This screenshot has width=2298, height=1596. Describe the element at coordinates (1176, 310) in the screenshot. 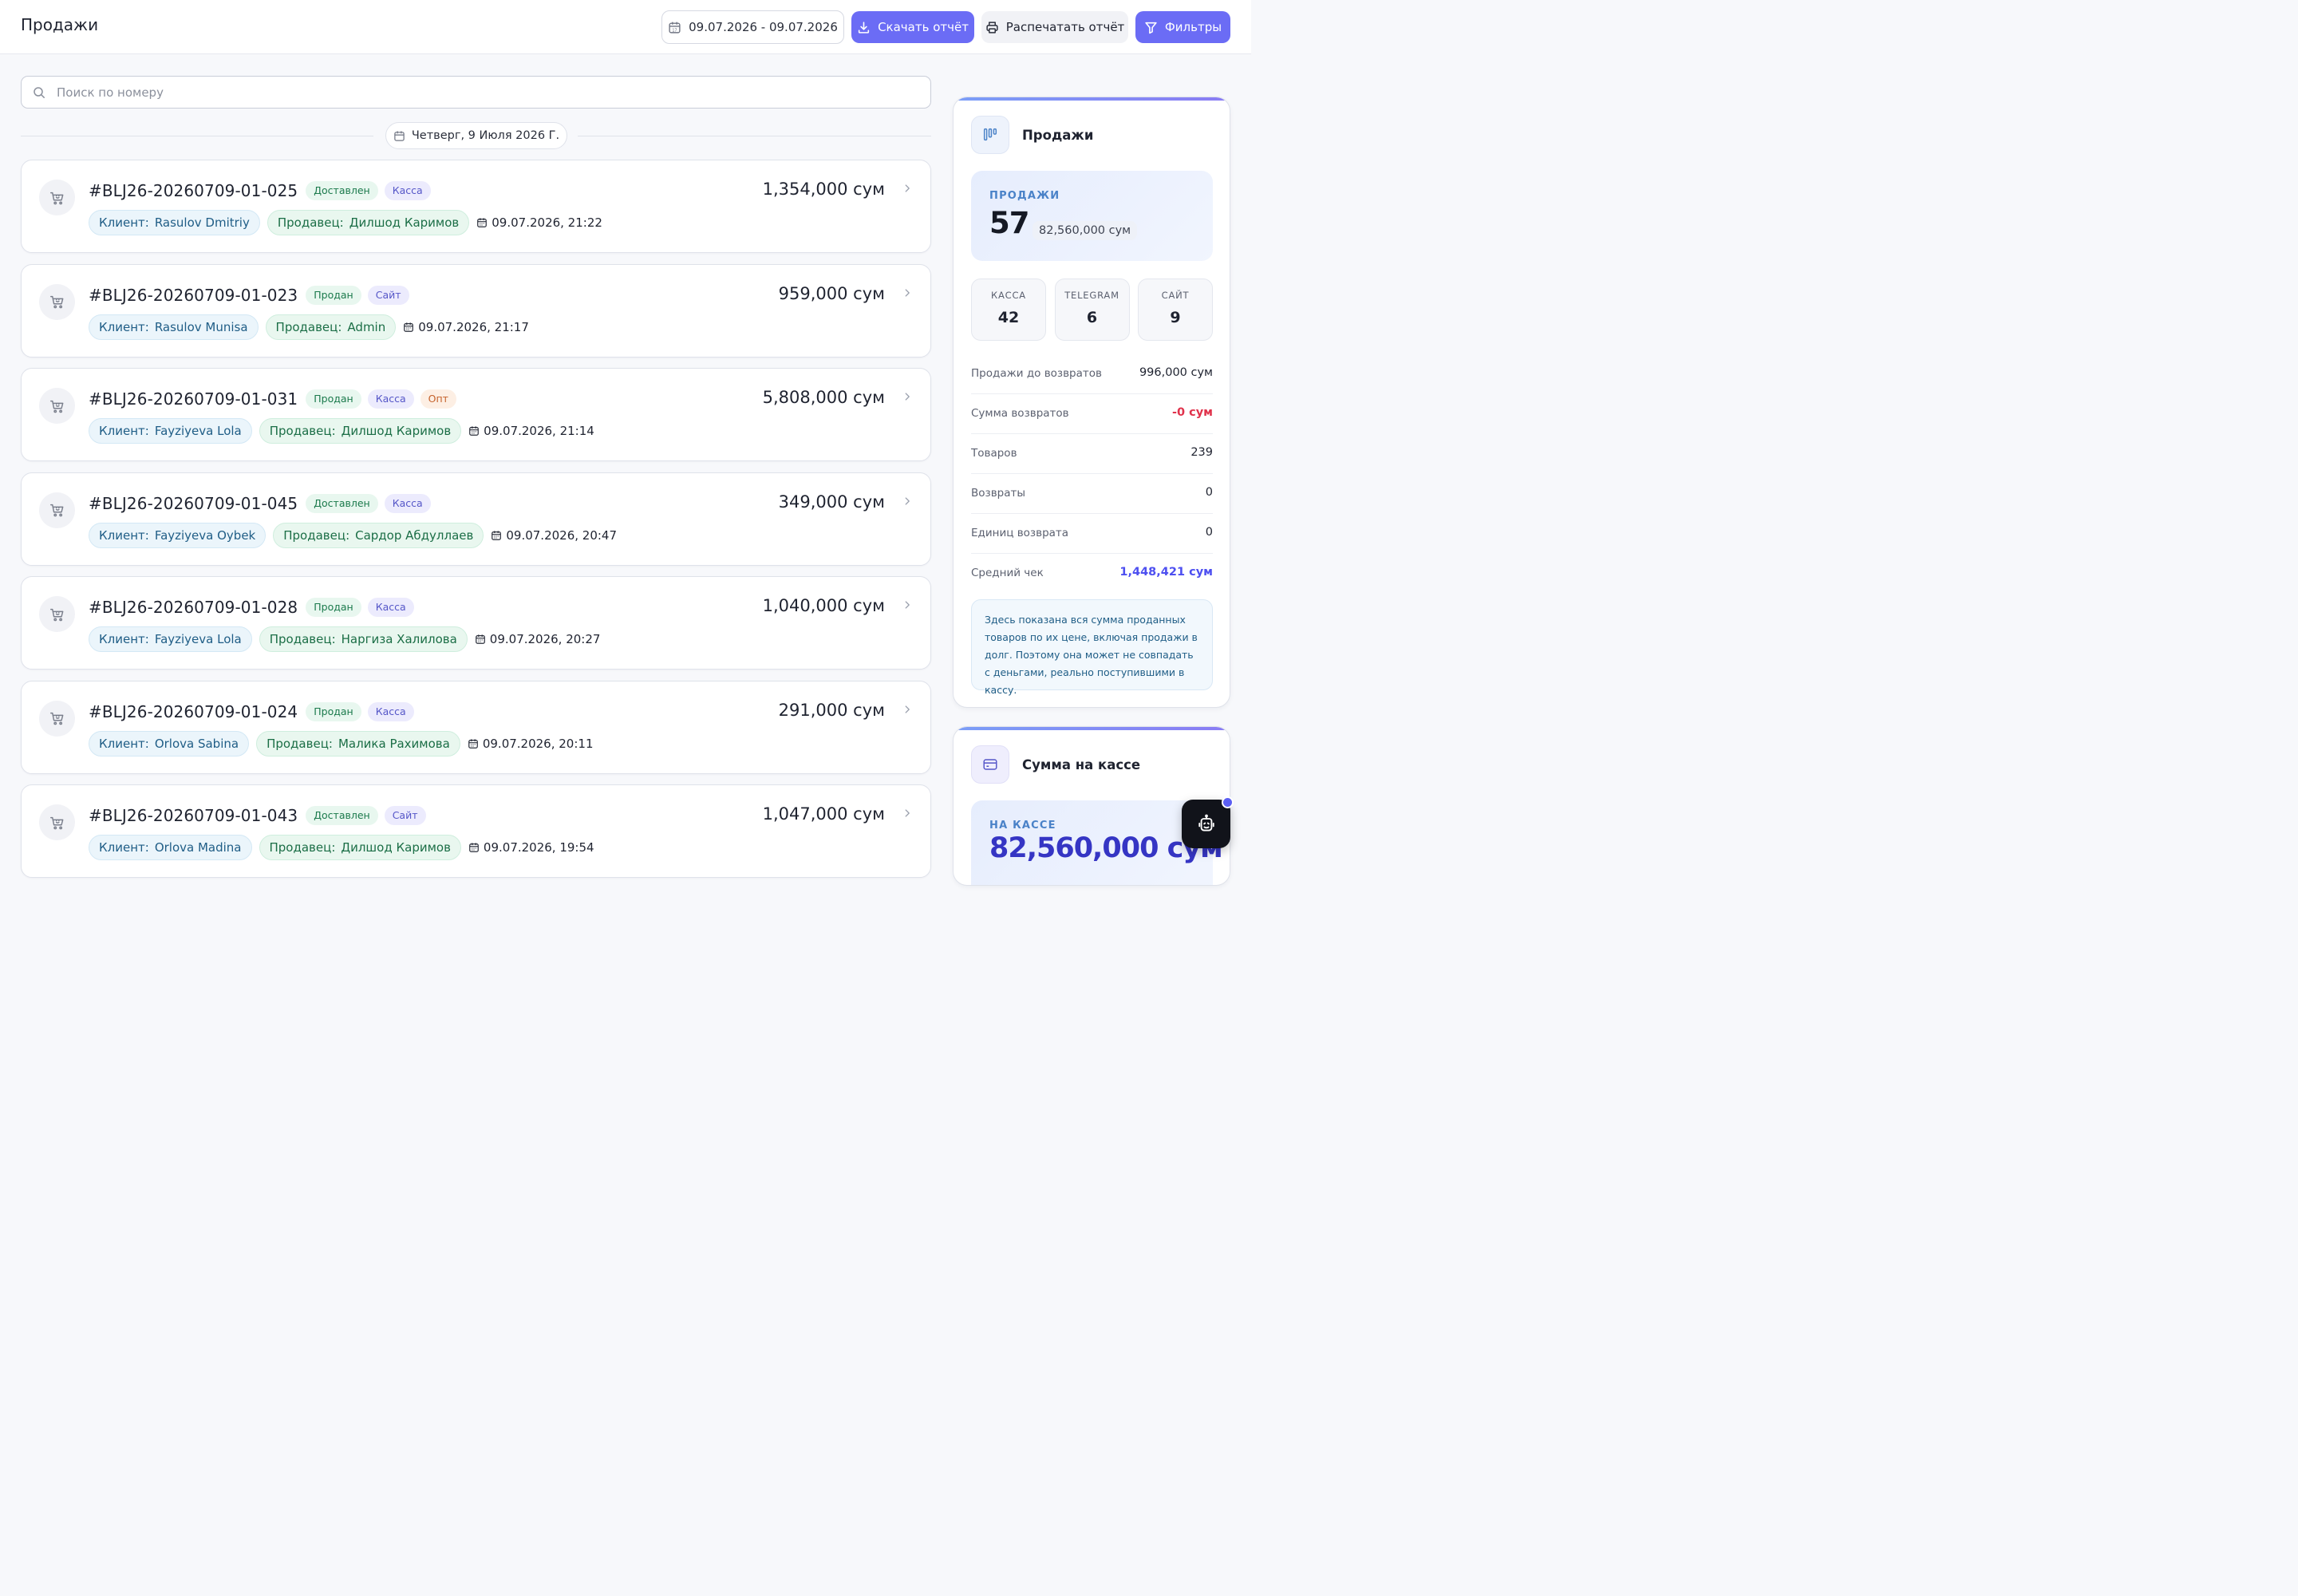

I see `channel-card-site: САЙТ 9` at that location.